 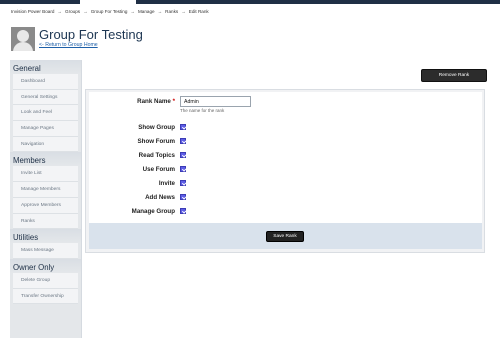 I want to click on add-news-checkbox, so click(x=183, y=197).